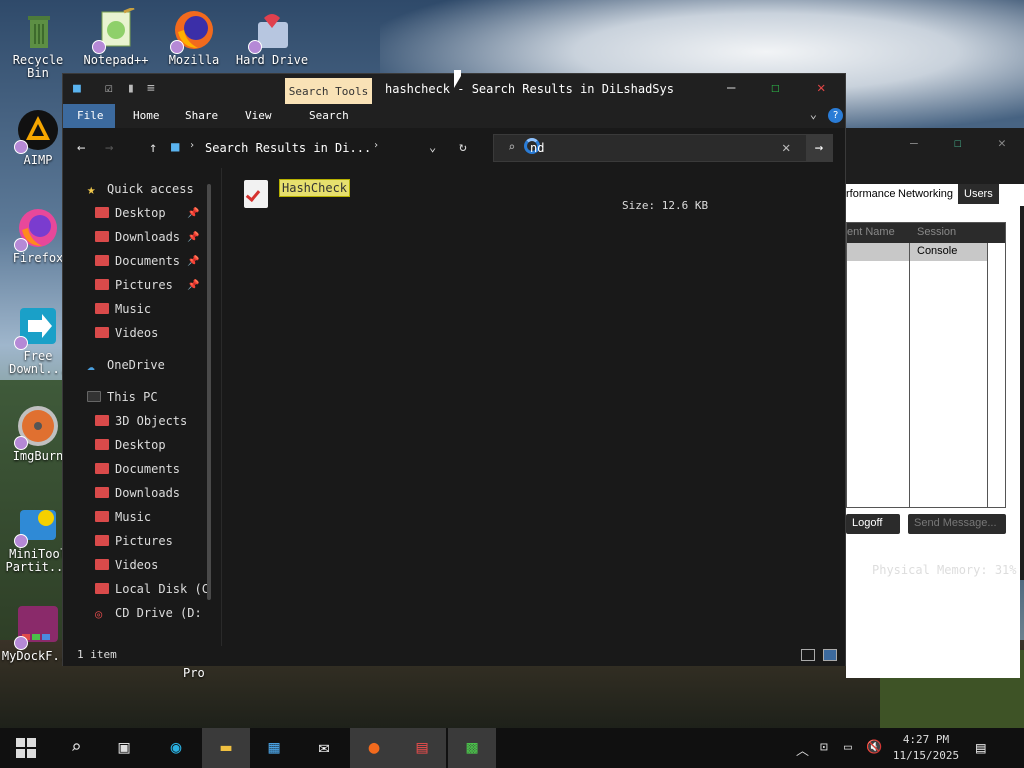 This screenshot has width=1024, height=768. Describe the element at coordinates (152, 592) in the screenshot. I see `nav-item-local-disk: Local Disk (C` at that location.